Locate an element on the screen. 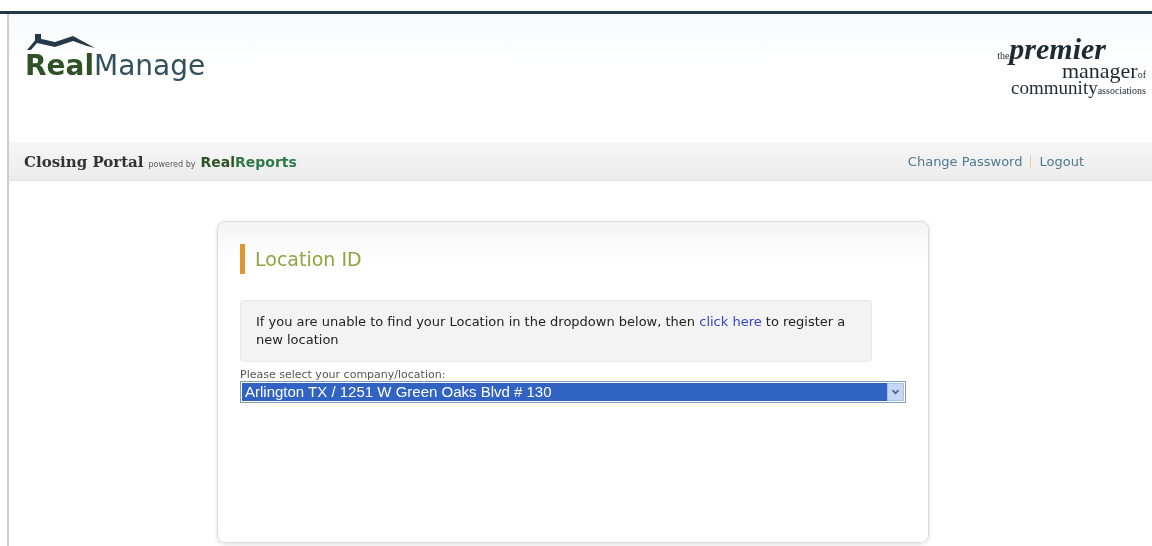  tagline-logo: thepremier managerof communityassociations is located at coordinates (1072, 66).